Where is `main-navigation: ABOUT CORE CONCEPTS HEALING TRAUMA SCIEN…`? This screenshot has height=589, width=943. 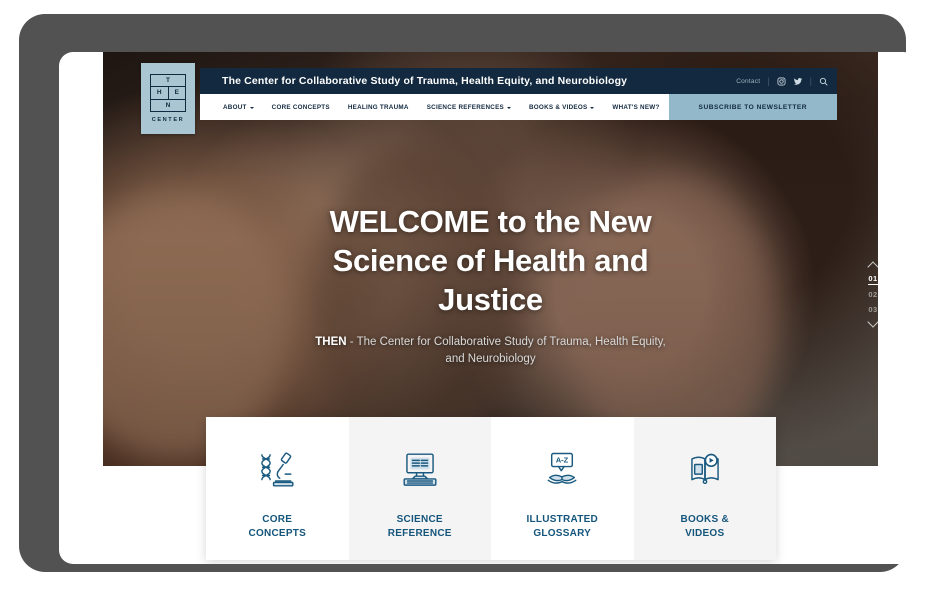
main-navigation: ABOUT CORE CONCEPTS HEALING TRAUMA SCIEN… is located at coordinates (518, 107).